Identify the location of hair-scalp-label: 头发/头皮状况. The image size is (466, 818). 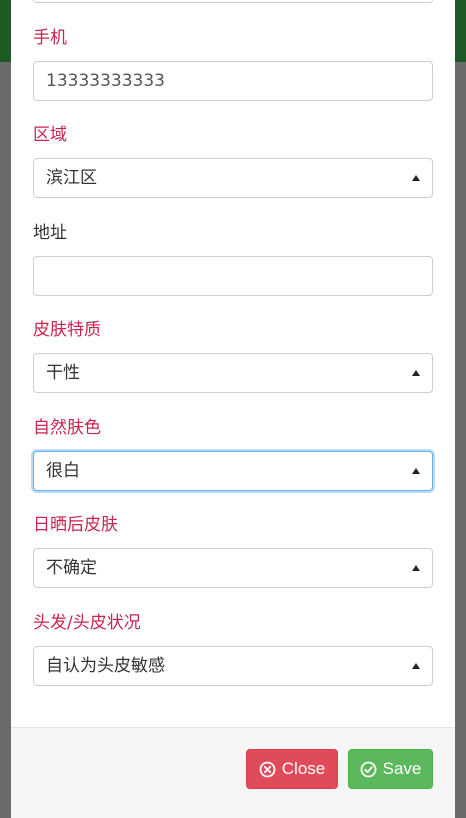
(87, 623).